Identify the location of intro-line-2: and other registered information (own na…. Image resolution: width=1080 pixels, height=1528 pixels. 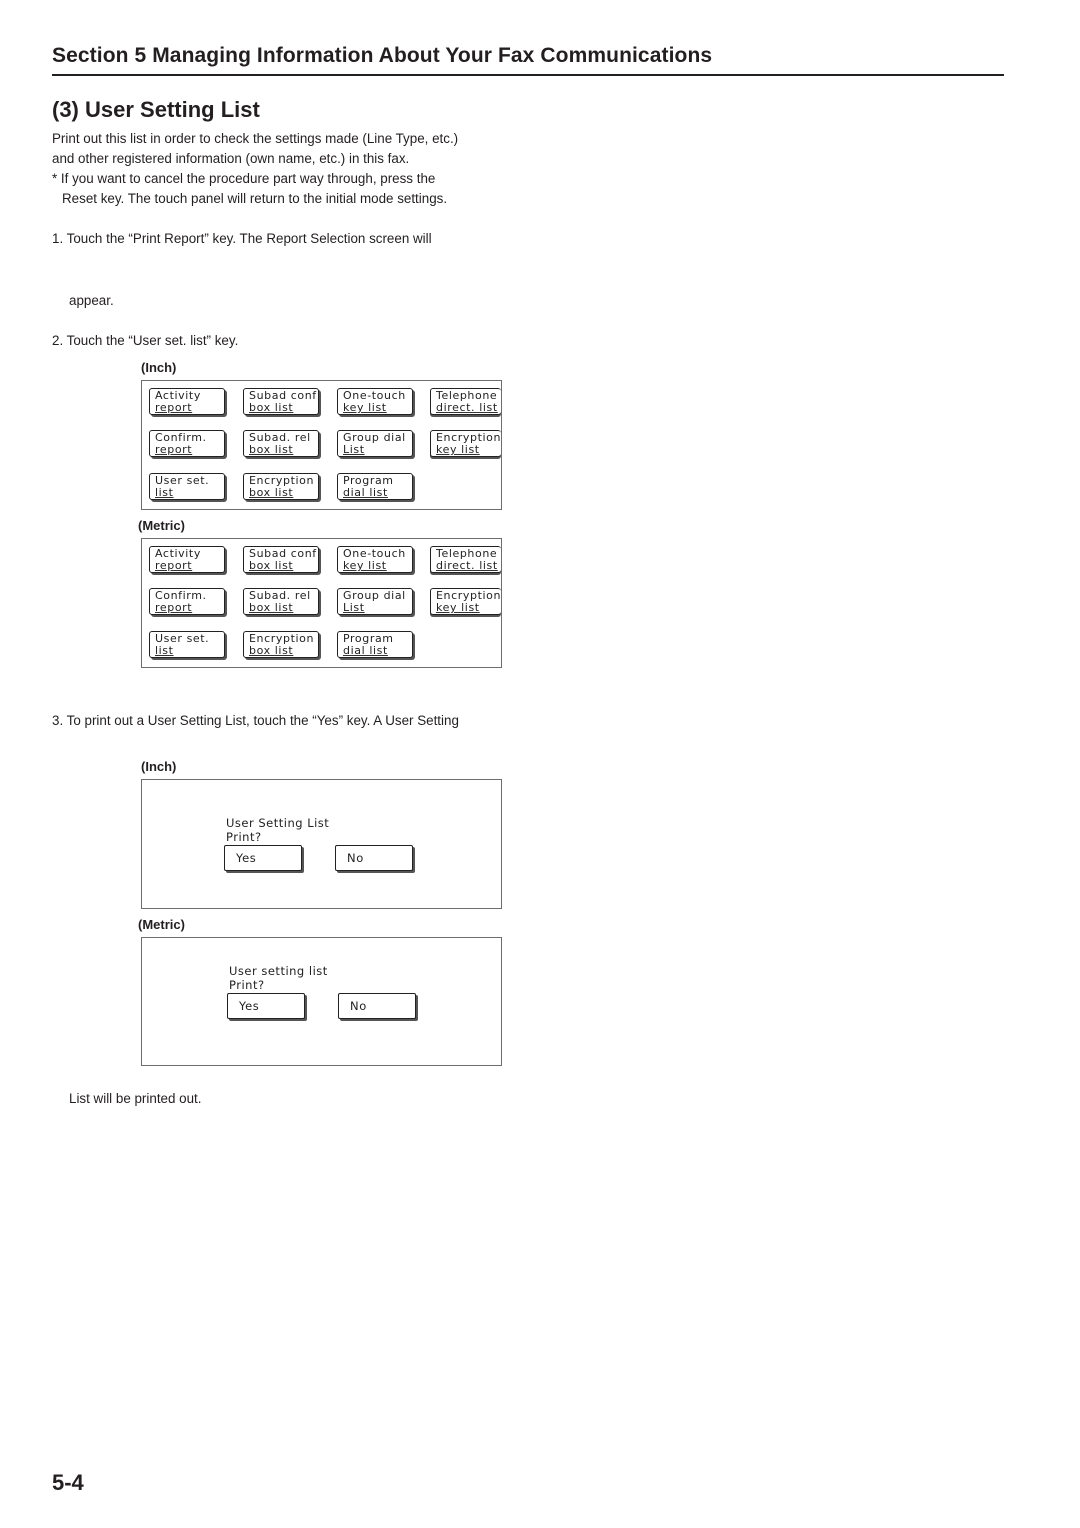
(231, 158).